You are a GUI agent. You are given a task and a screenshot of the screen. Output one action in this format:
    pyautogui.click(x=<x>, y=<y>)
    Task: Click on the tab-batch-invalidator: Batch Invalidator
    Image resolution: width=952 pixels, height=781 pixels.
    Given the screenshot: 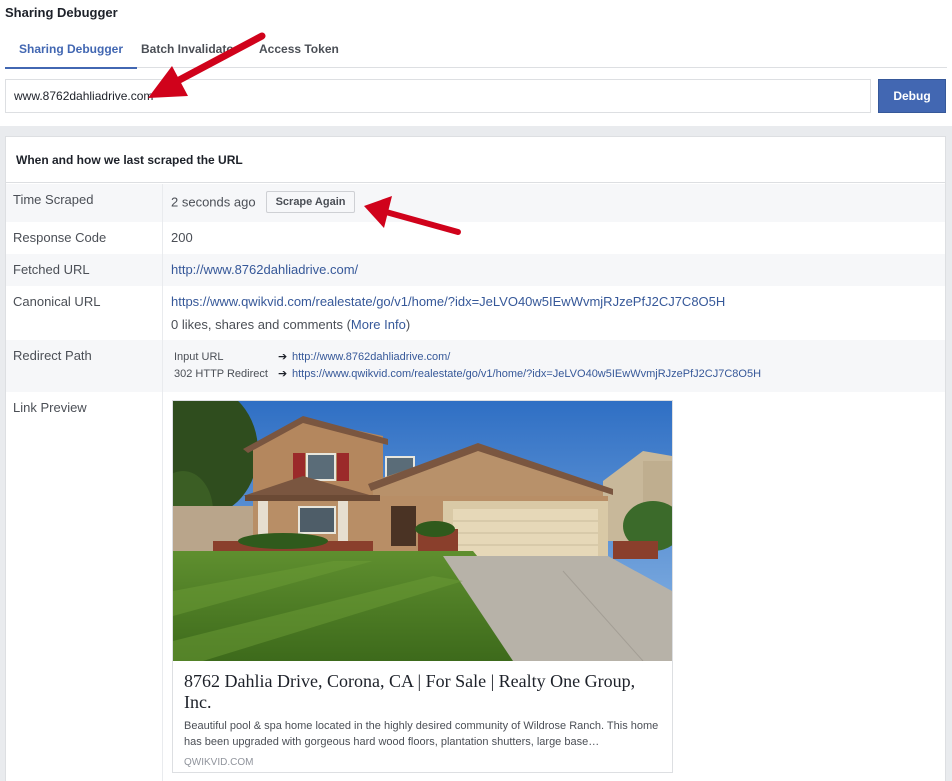 What is the action you would take?
    pyautogui.click(x=189, y=55)
    